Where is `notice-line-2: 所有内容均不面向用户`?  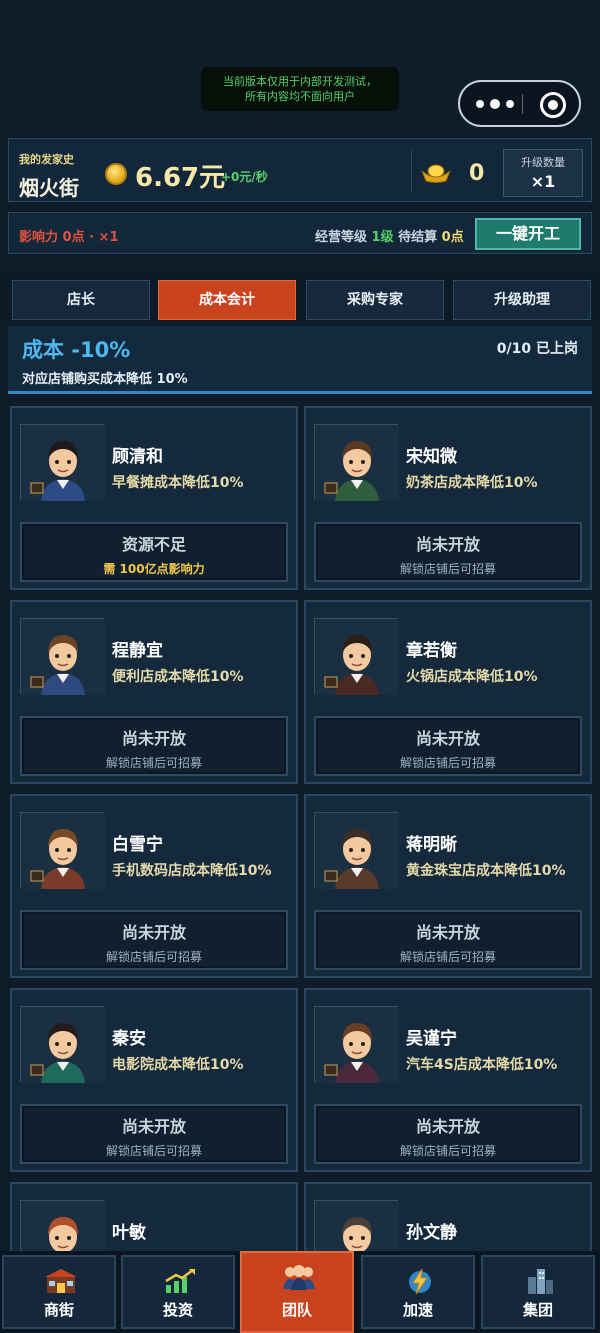 notice-line-2: 所有内容均不面向用户 is located at coordinates (300, 96).